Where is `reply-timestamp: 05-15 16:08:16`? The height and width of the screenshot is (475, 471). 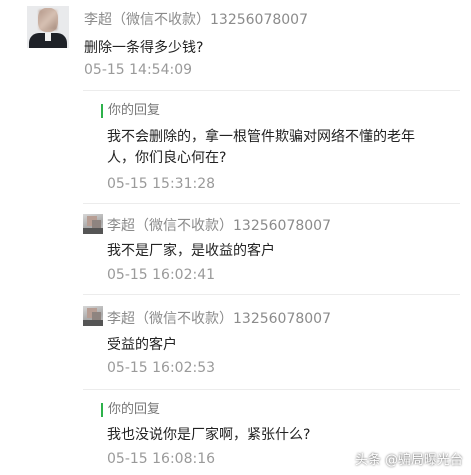 reply-timestamp: 05-15 16:08:16 is located at coordinates (161, 459).